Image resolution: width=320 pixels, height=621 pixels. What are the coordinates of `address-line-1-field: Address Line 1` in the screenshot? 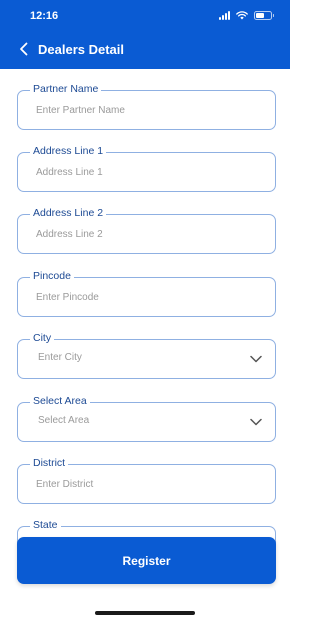 It's located at (146, 168).